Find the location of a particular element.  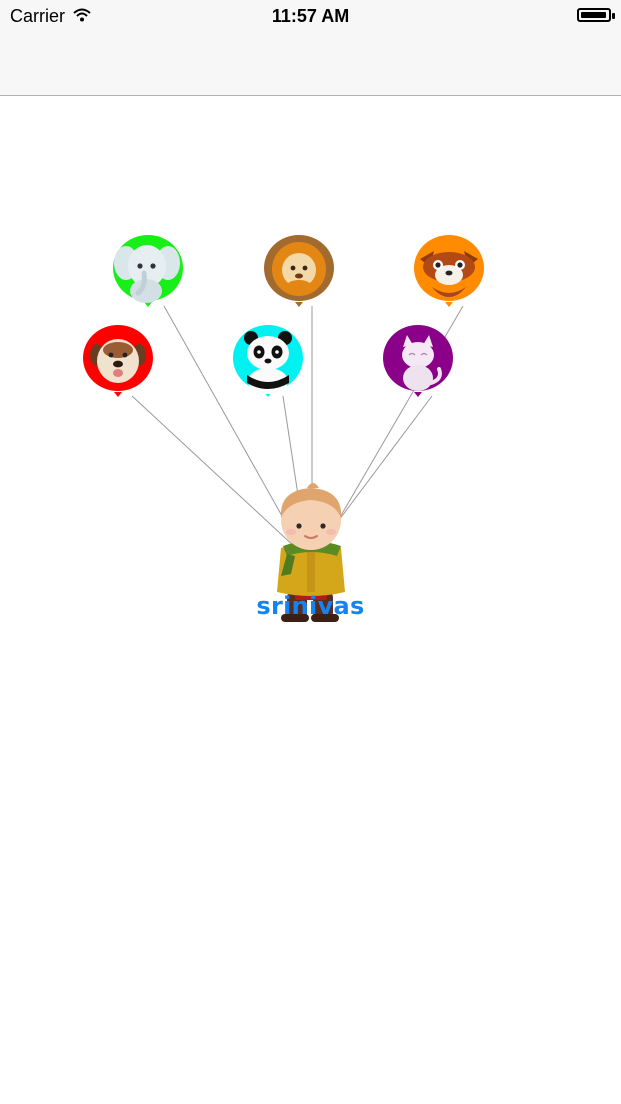

status-bar: Carrier 11:57 AM is located at coordinates (310, 48).